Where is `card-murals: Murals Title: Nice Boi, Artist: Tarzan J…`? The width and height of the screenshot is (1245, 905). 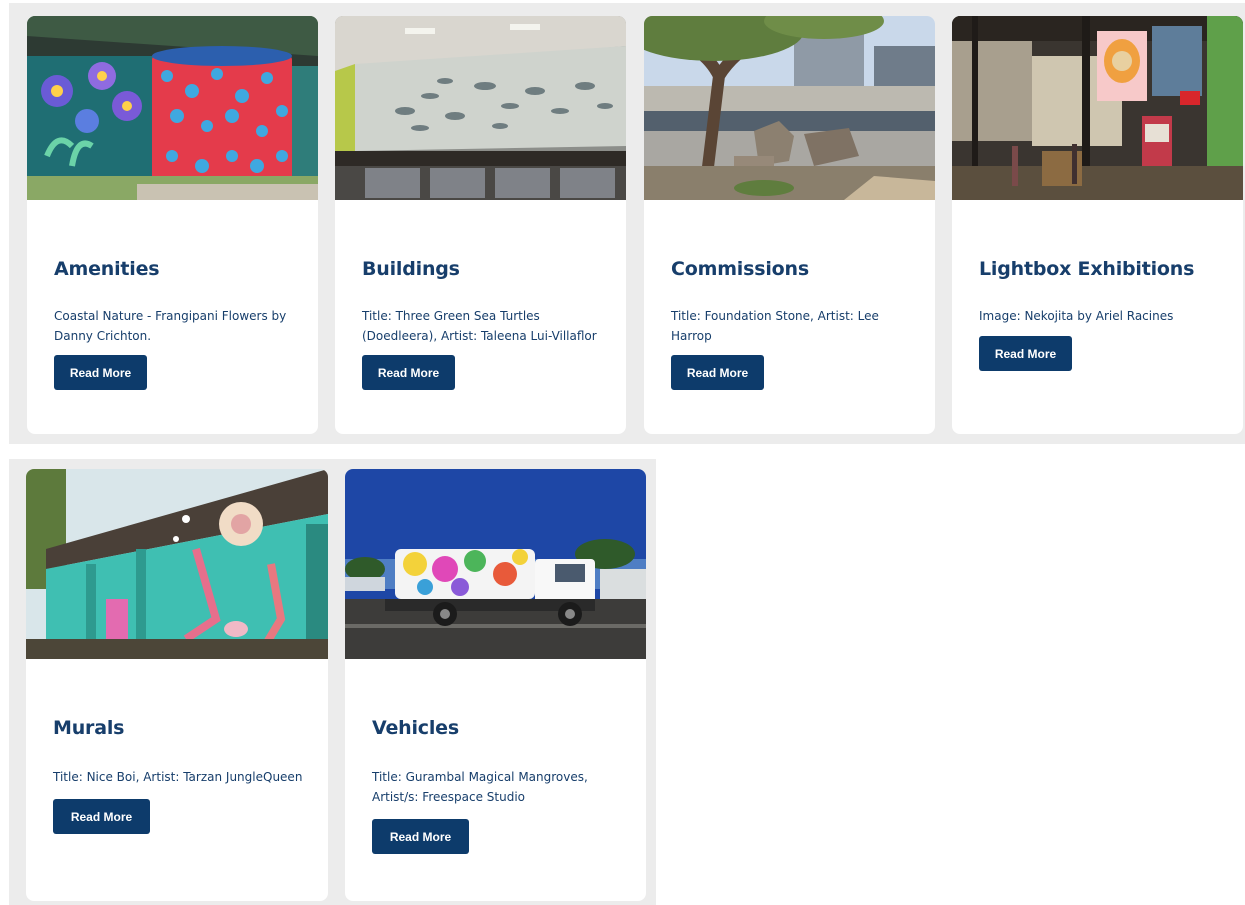
card-murals: Murals Title: Nice Boi, Artist: Tarzan J… is located at coordinates (177, 685).